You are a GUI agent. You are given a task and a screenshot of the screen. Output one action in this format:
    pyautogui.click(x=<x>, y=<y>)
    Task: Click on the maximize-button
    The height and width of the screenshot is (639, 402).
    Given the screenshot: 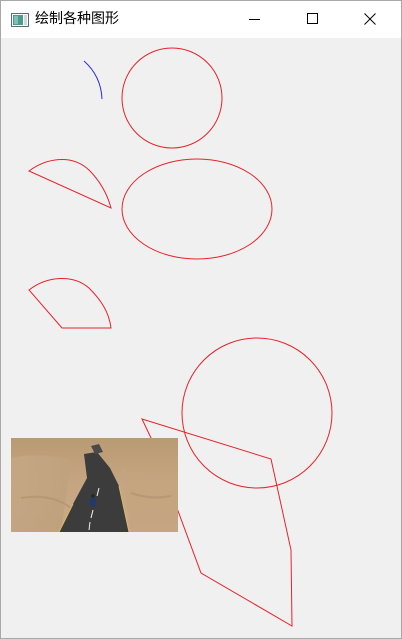 What is the action you would take?
    pyautogui.click(x=313, y=19)
    